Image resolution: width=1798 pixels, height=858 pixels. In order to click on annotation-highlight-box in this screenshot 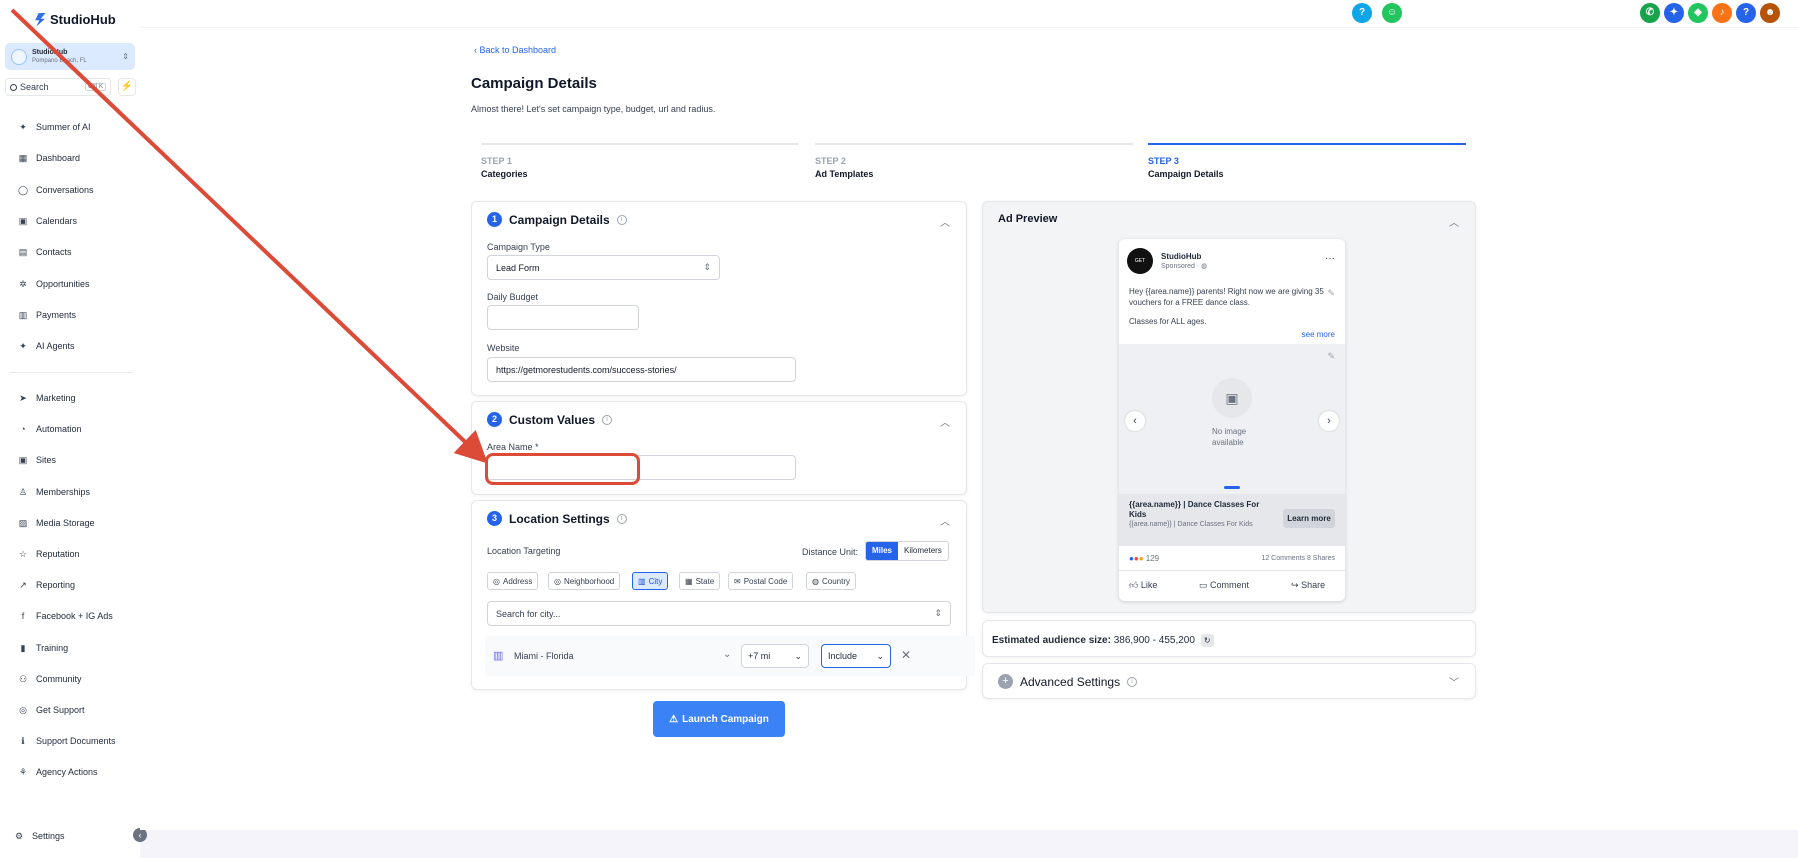, I will do `click(562, 469)`.